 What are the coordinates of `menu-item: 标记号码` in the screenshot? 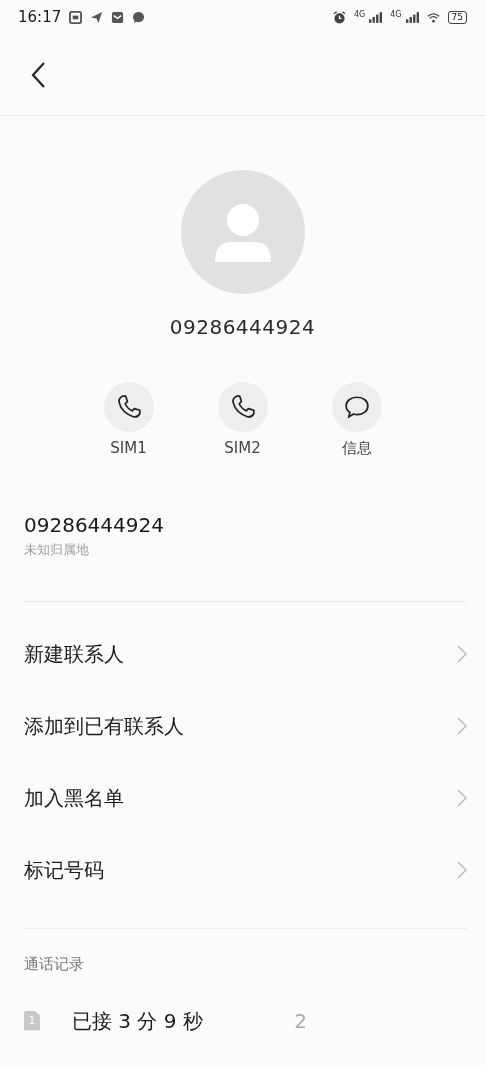 It's located at (242, 870).